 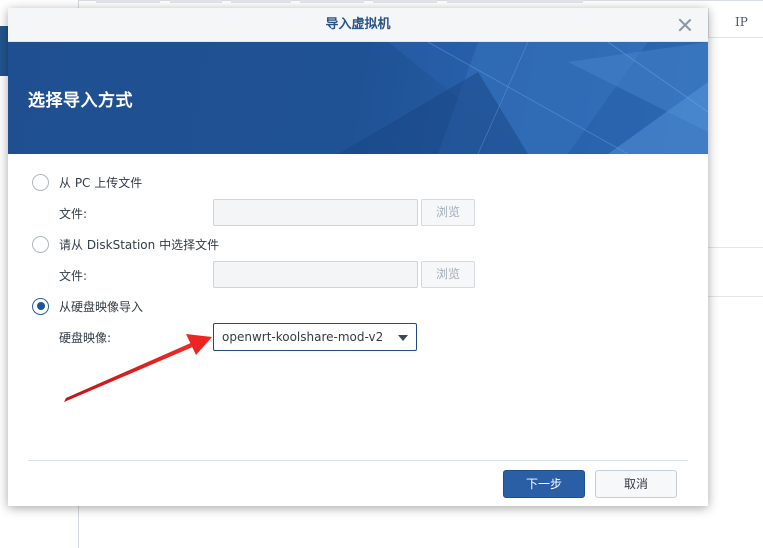 What do you see at coordinates (741, 22) in the screenshot?
I see `bg-column-header-ip: IP` at bounding box center [741, 22].